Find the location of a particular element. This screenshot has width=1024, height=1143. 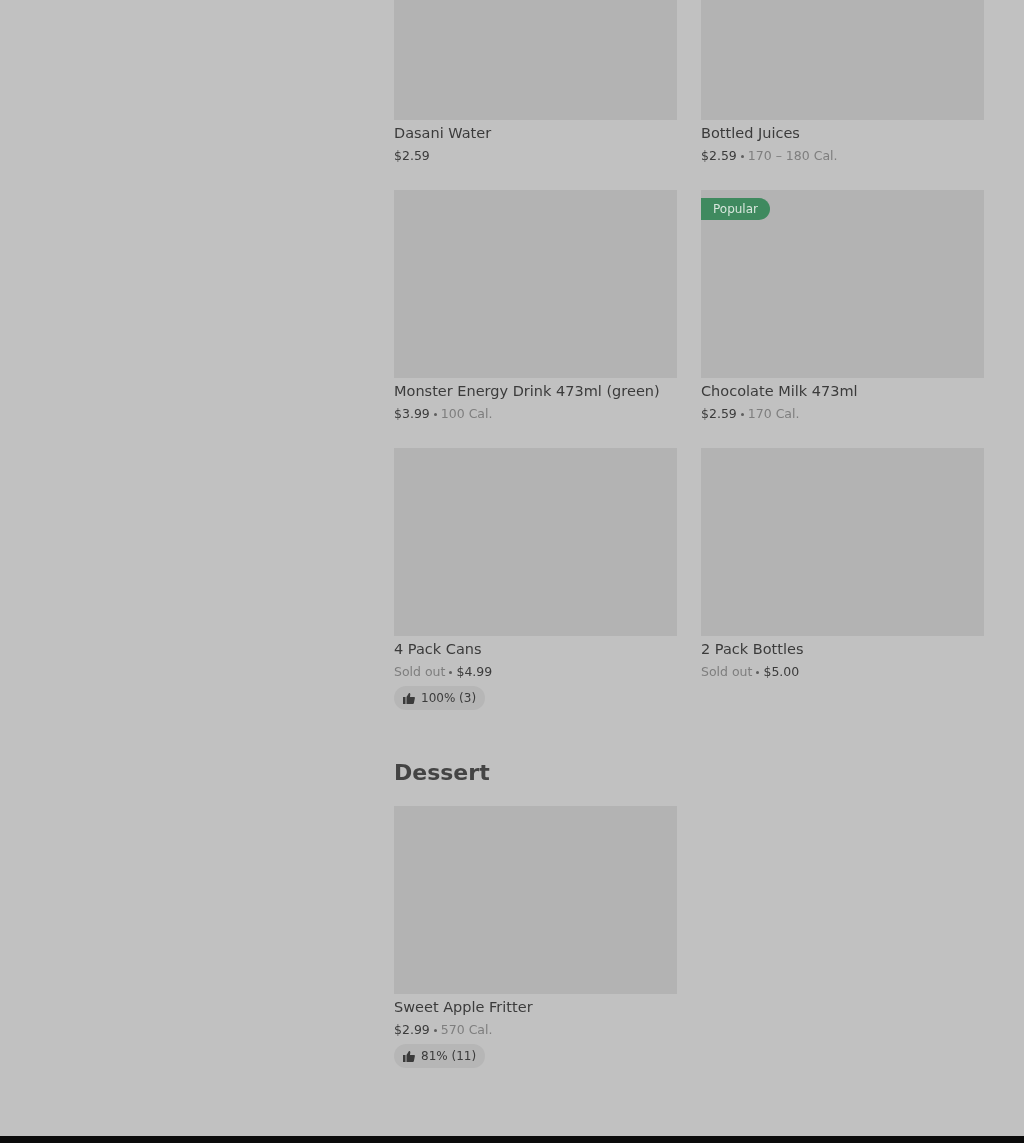

item-price: $5.00 is located at coordinates (781, 672).